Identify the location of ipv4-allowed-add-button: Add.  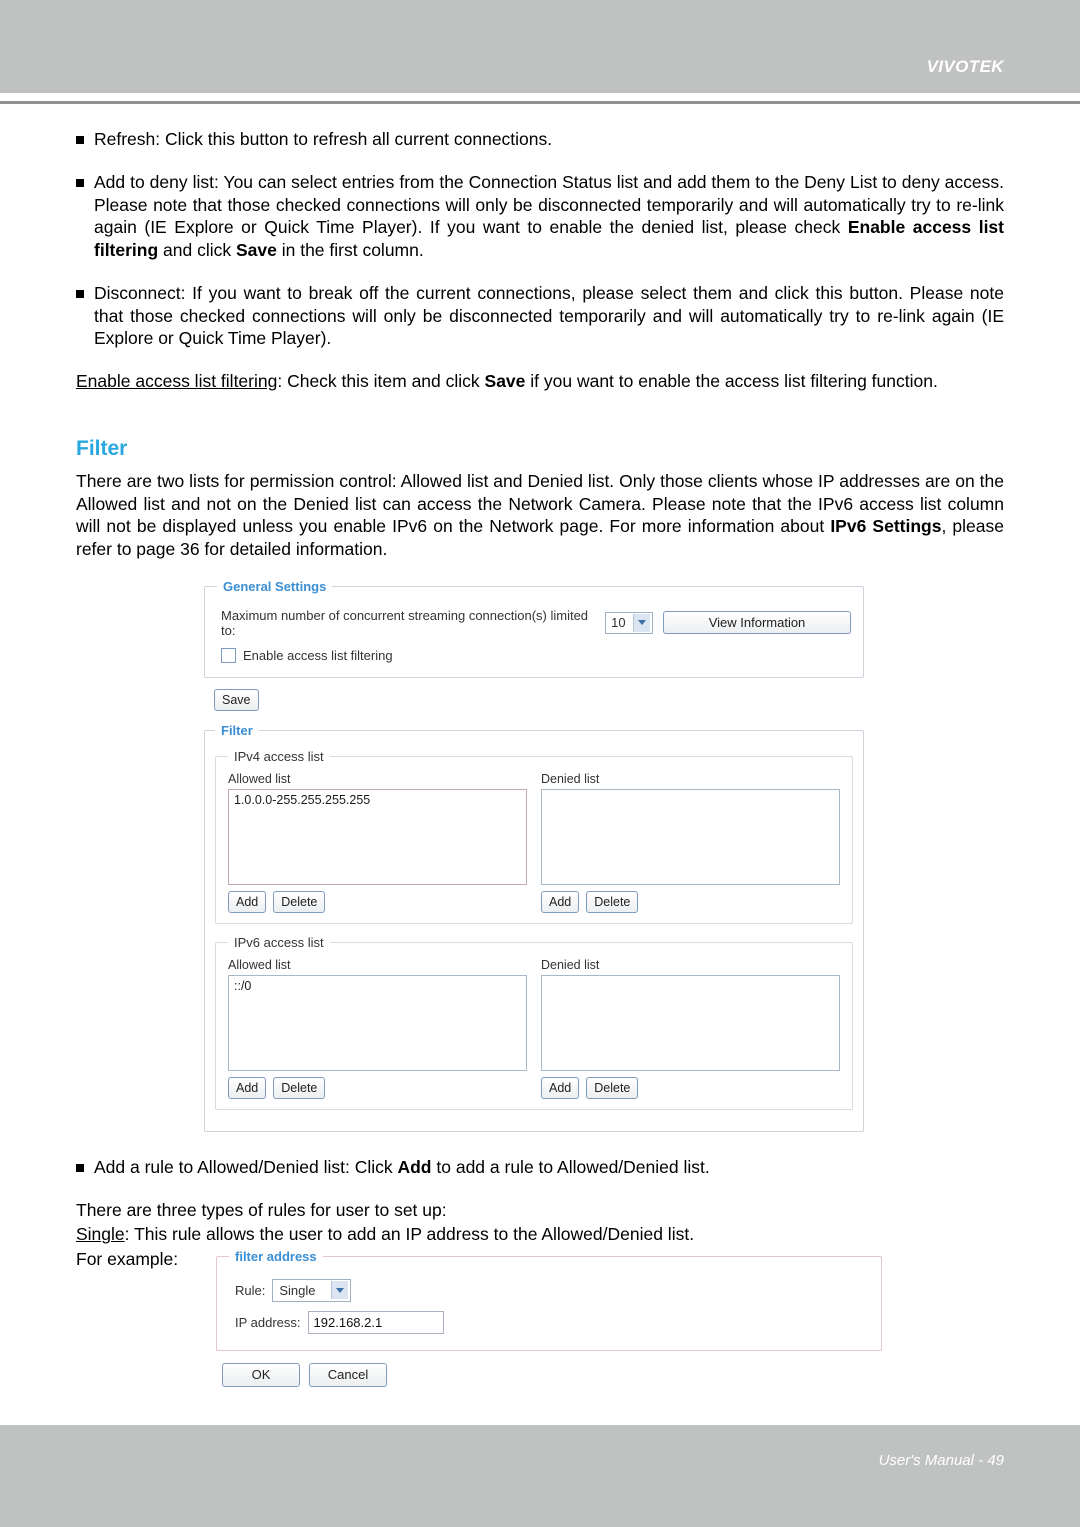
(247, 901).